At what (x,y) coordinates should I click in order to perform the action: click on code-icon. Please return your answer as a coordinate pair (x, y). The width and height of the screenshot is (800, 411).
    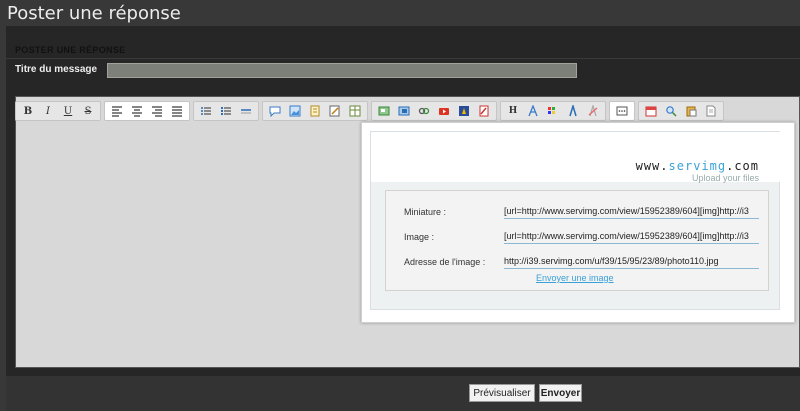
    Looking at the image, I should click on (315, 111).